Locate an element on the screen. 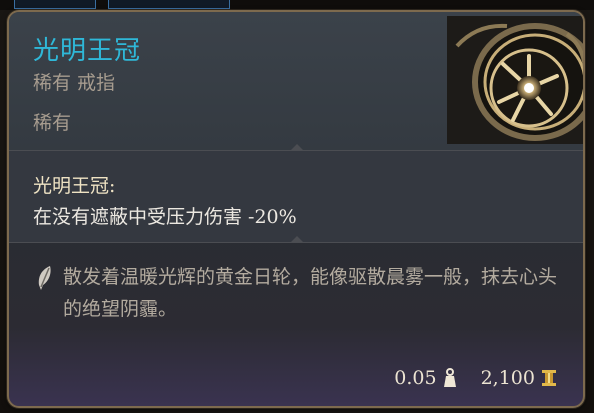 The height and width of the screenshot is (413, 594). weight-icon is located at coordinates (450, 378).